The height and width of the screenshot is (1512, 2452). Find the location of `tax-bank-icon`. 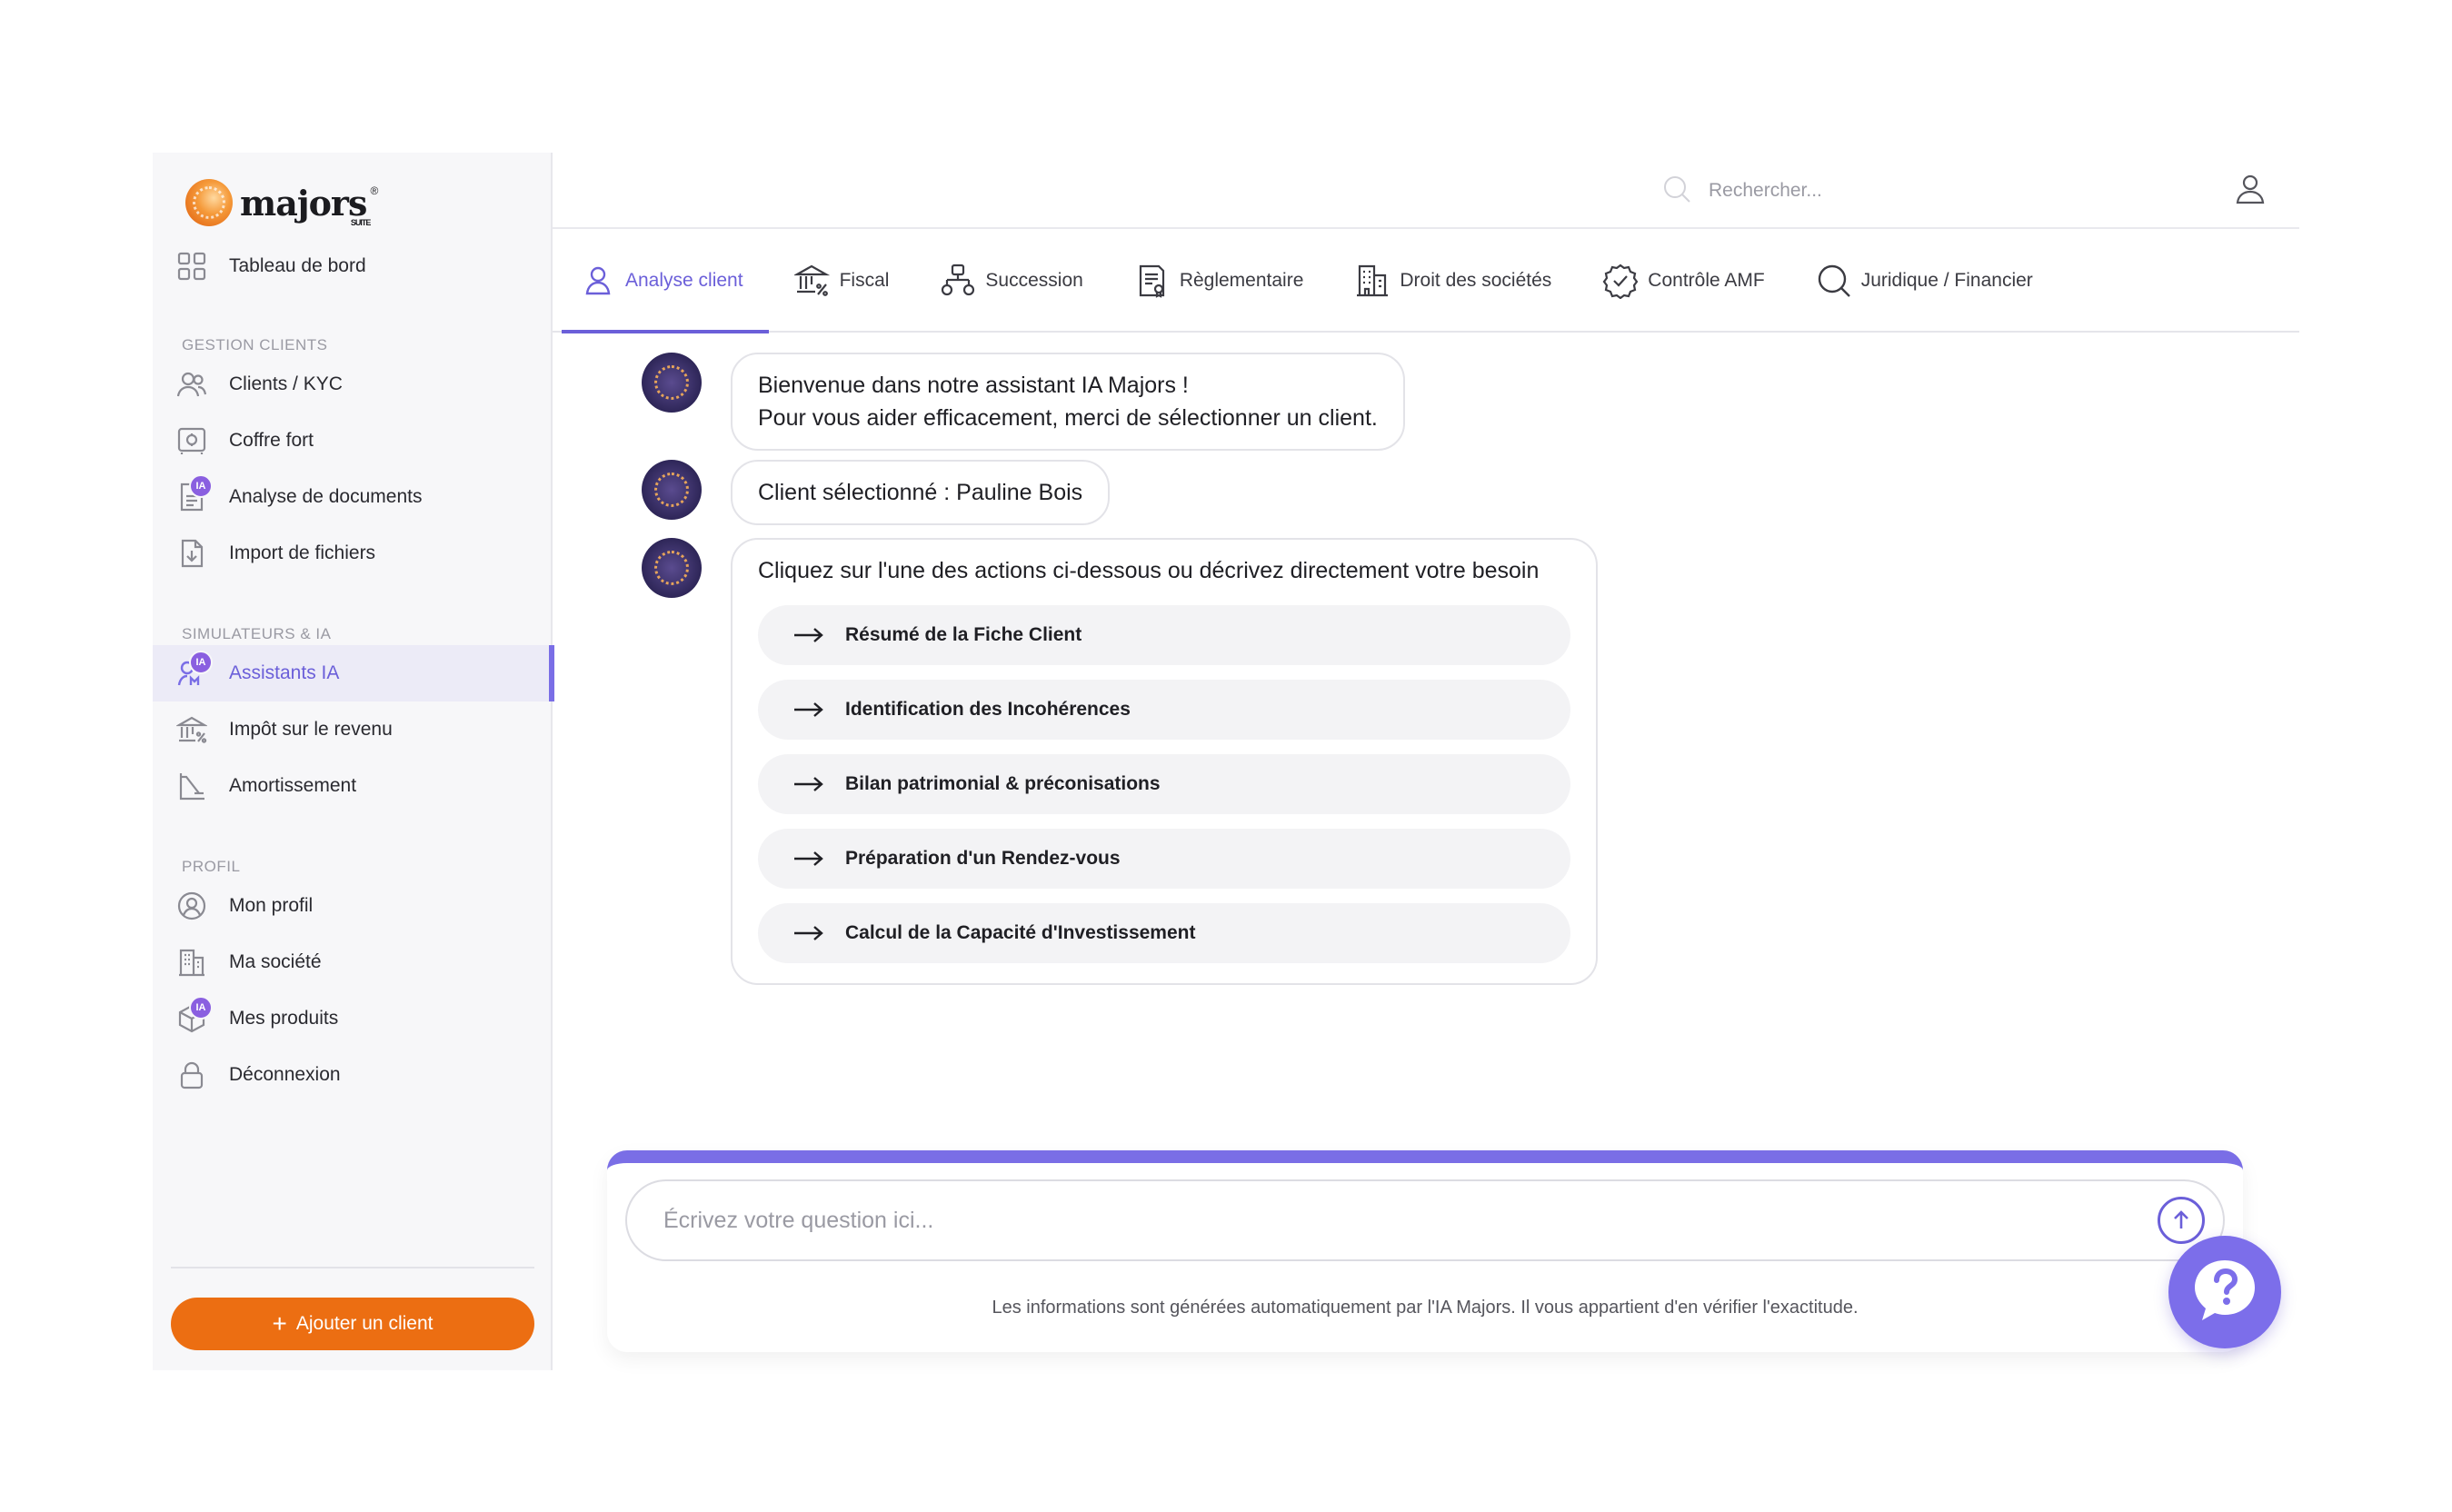

tax-bank-icon is located at coordinates (191, 729).